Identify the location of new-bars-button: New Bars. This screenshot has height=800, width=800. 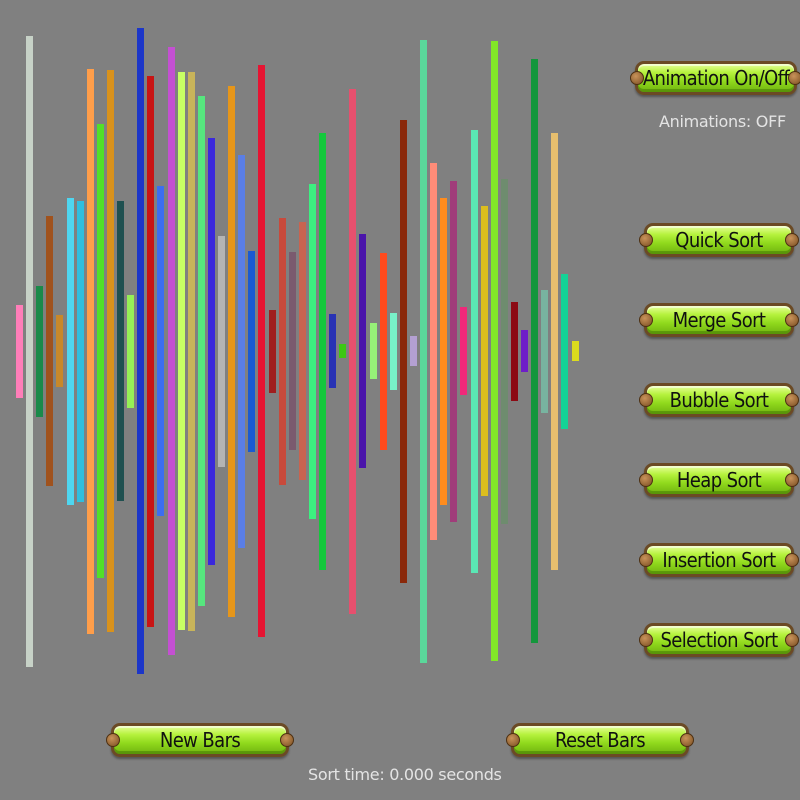
(200, 740).